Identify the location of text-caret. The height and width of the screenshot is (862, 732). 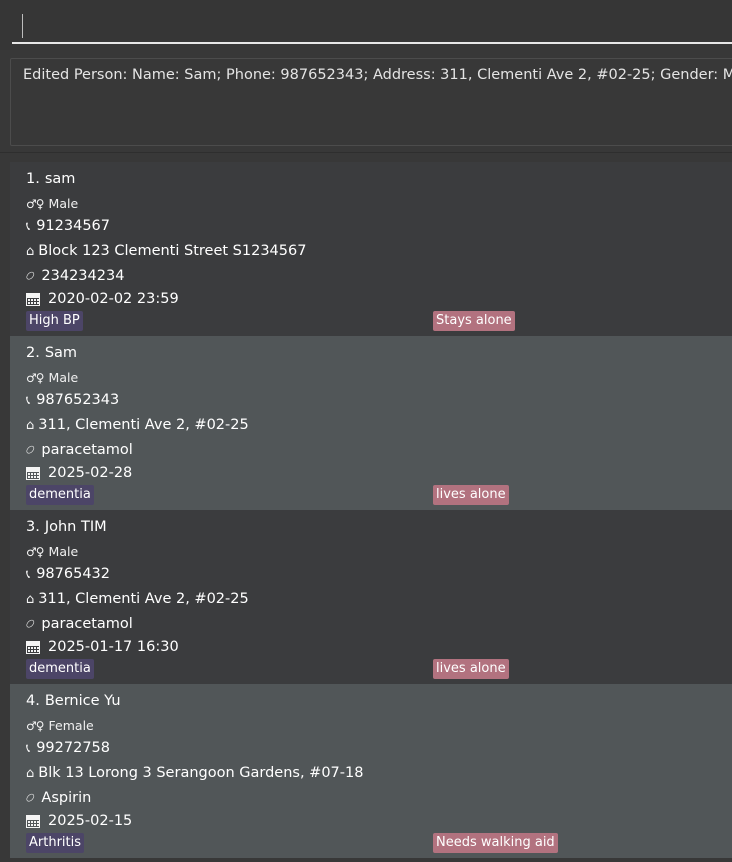
(22, 26).